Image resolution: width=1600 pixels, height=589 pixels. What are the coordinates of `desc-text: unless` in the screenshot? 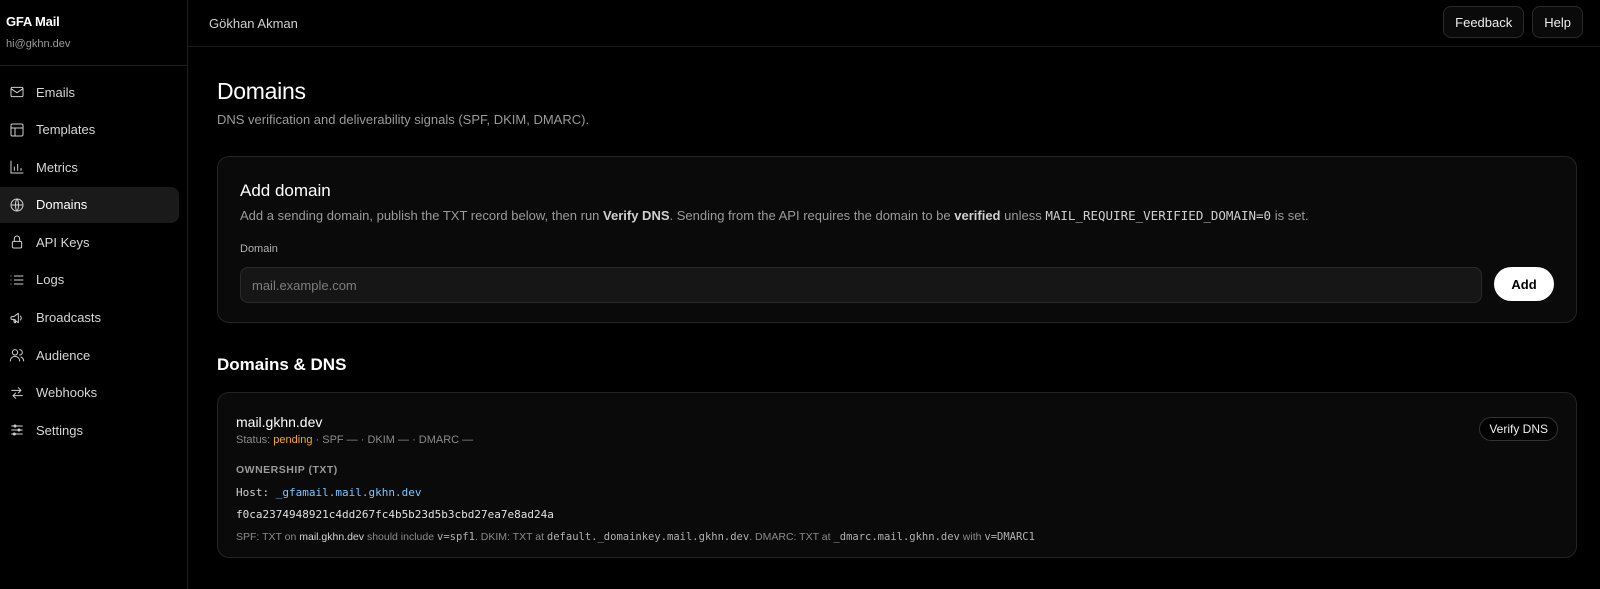 It's located at (1023, 215).